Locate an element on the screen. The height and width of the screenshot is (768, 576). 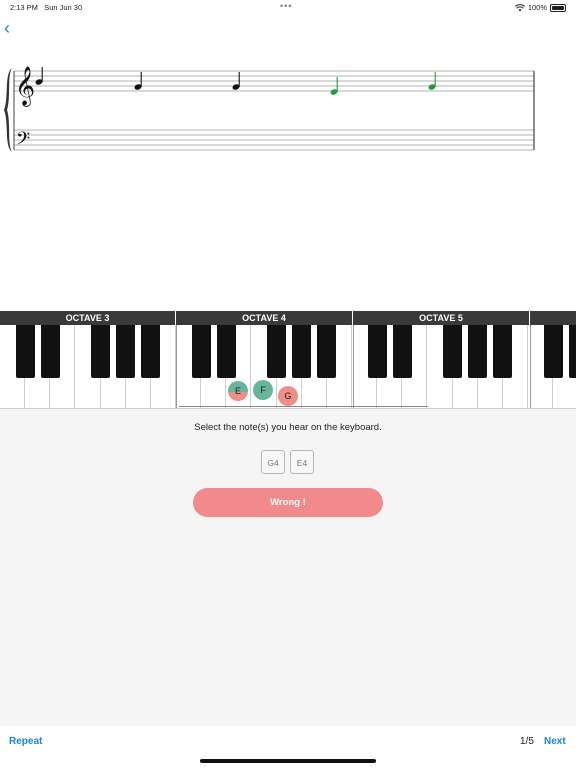
note-marker-e: E is located at coordinates (238, 391).